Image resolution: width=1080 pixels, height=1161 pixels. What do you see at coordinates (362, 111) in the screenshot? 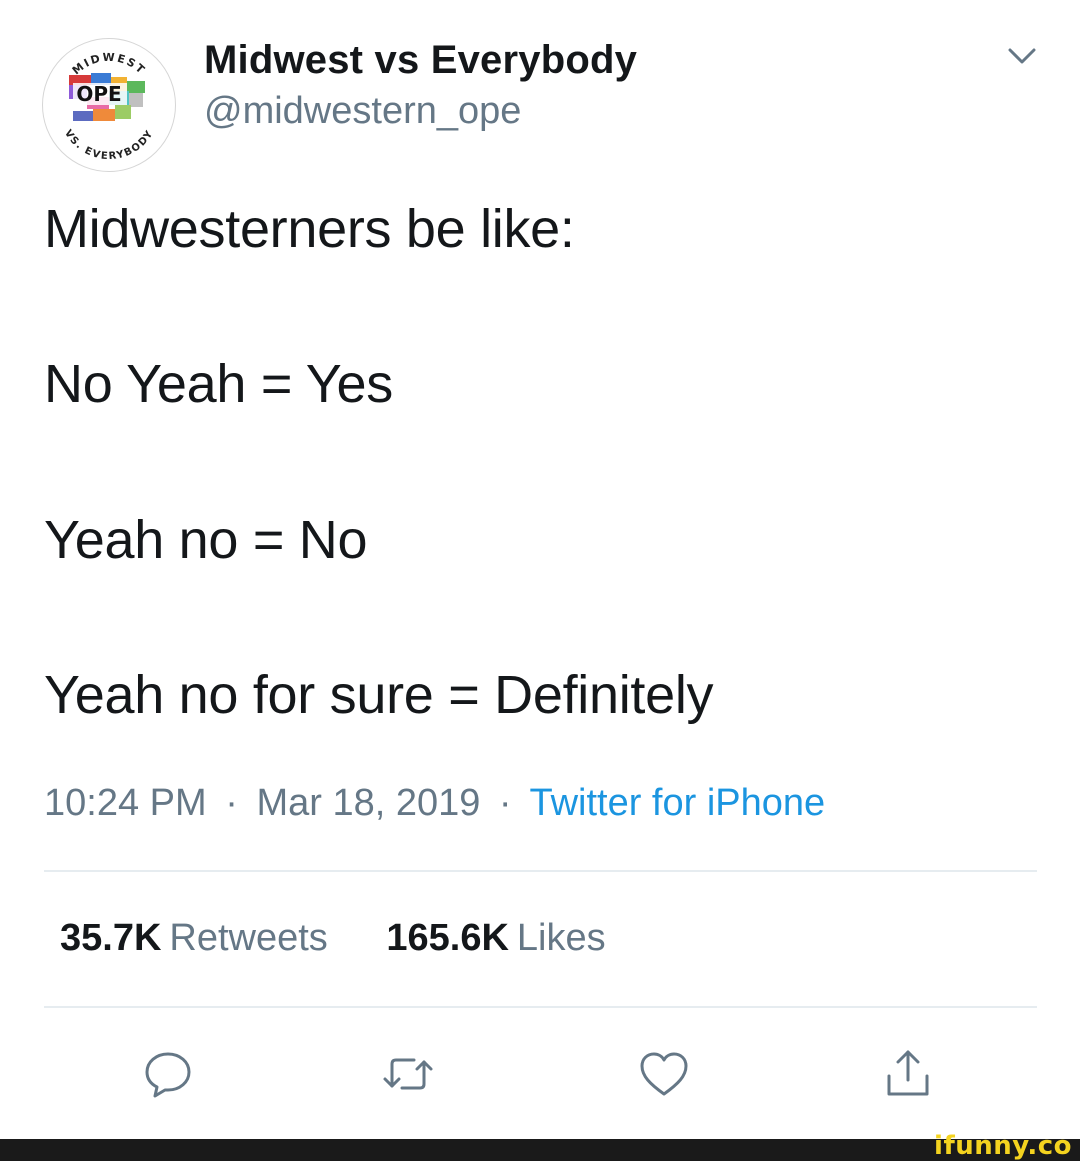
I see `user-handle: @midwestern_ope` at bounding box center [362, 111].